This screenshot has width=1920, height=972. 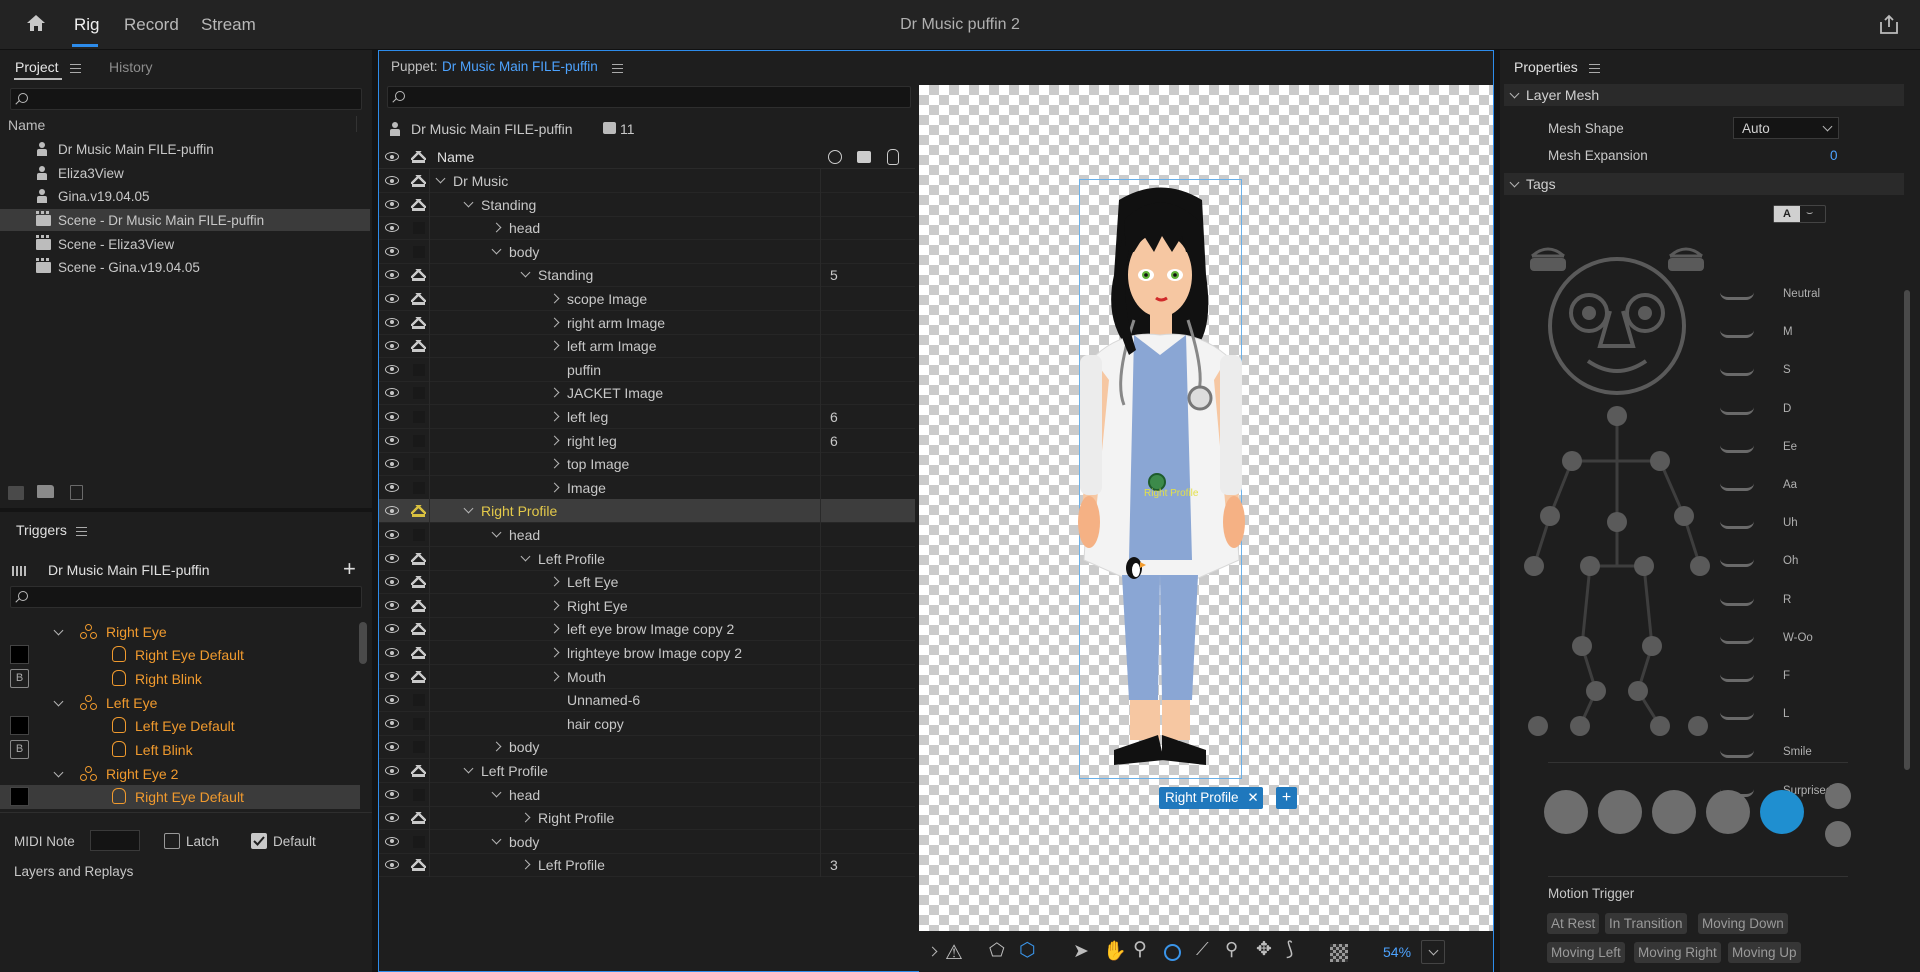 I want to click on layer-mesh-section: Layer Mesh, so click(x=1704, y=95).